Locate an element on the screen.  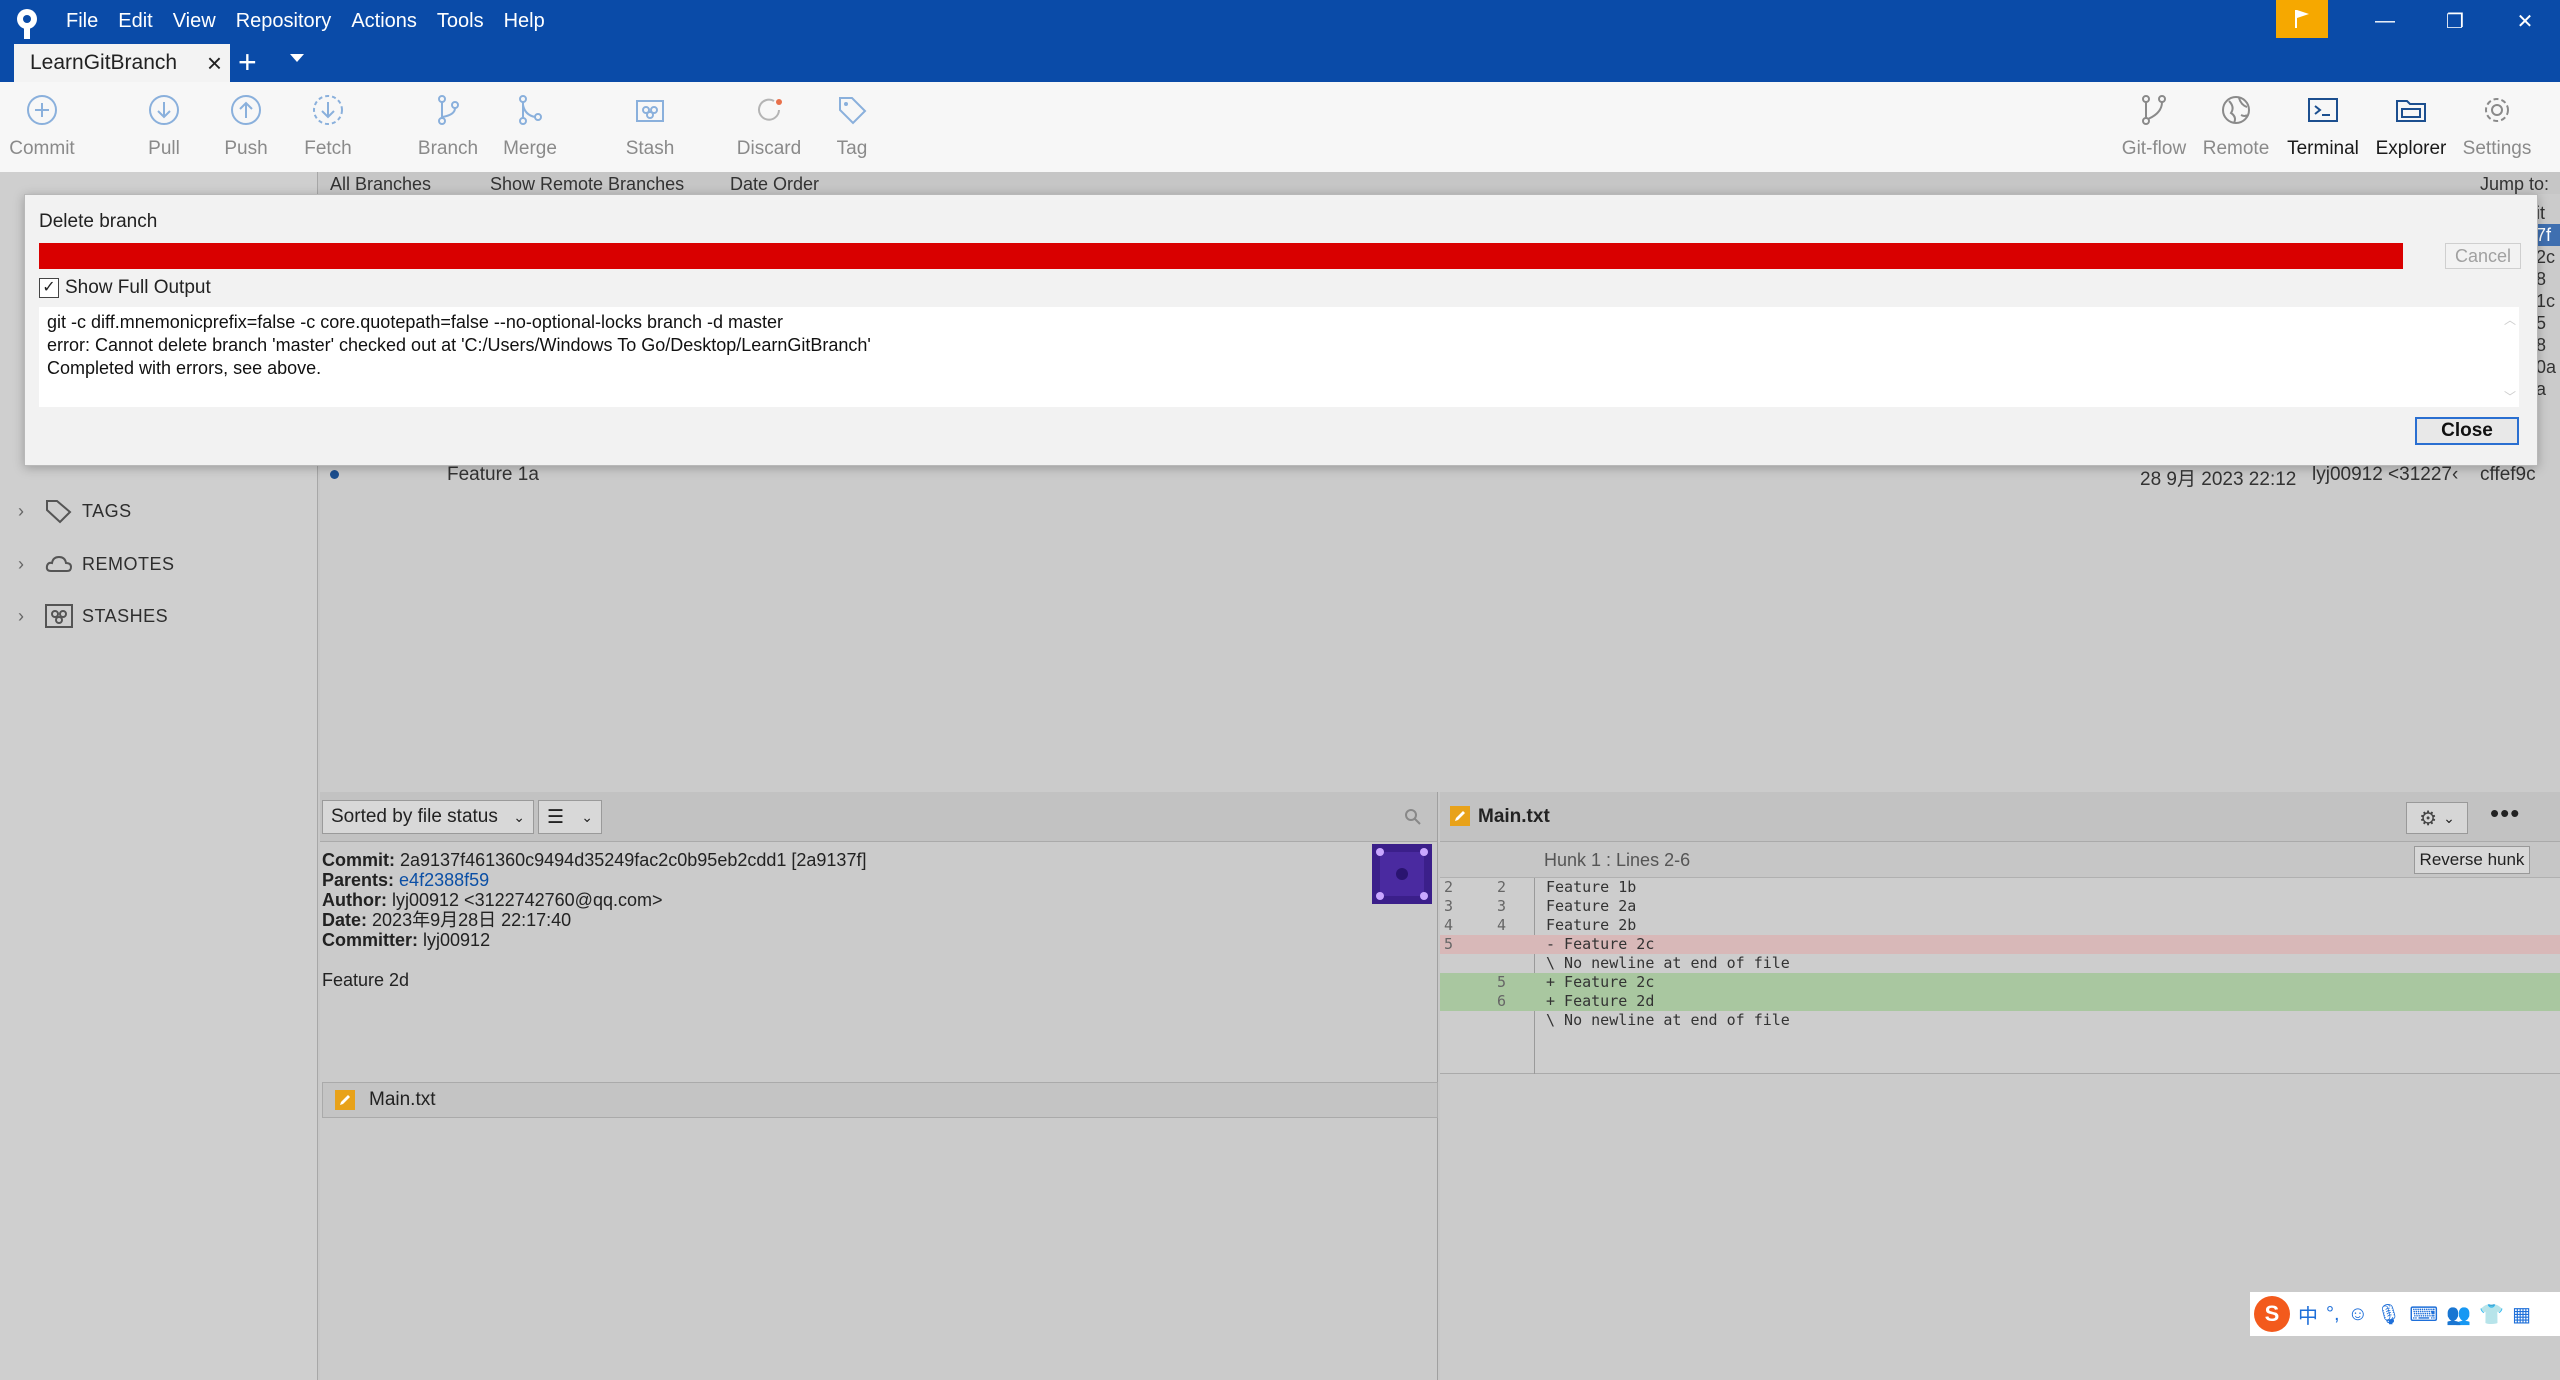
reverse-hunk-button: Reverse hunk is located at coordinates (2472, 860).